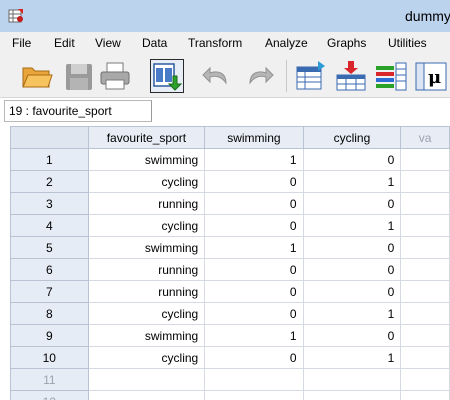 The image size is (450, 400). I want to click on column-header-favourite-sport: favourite_sport, so click(146, 137).